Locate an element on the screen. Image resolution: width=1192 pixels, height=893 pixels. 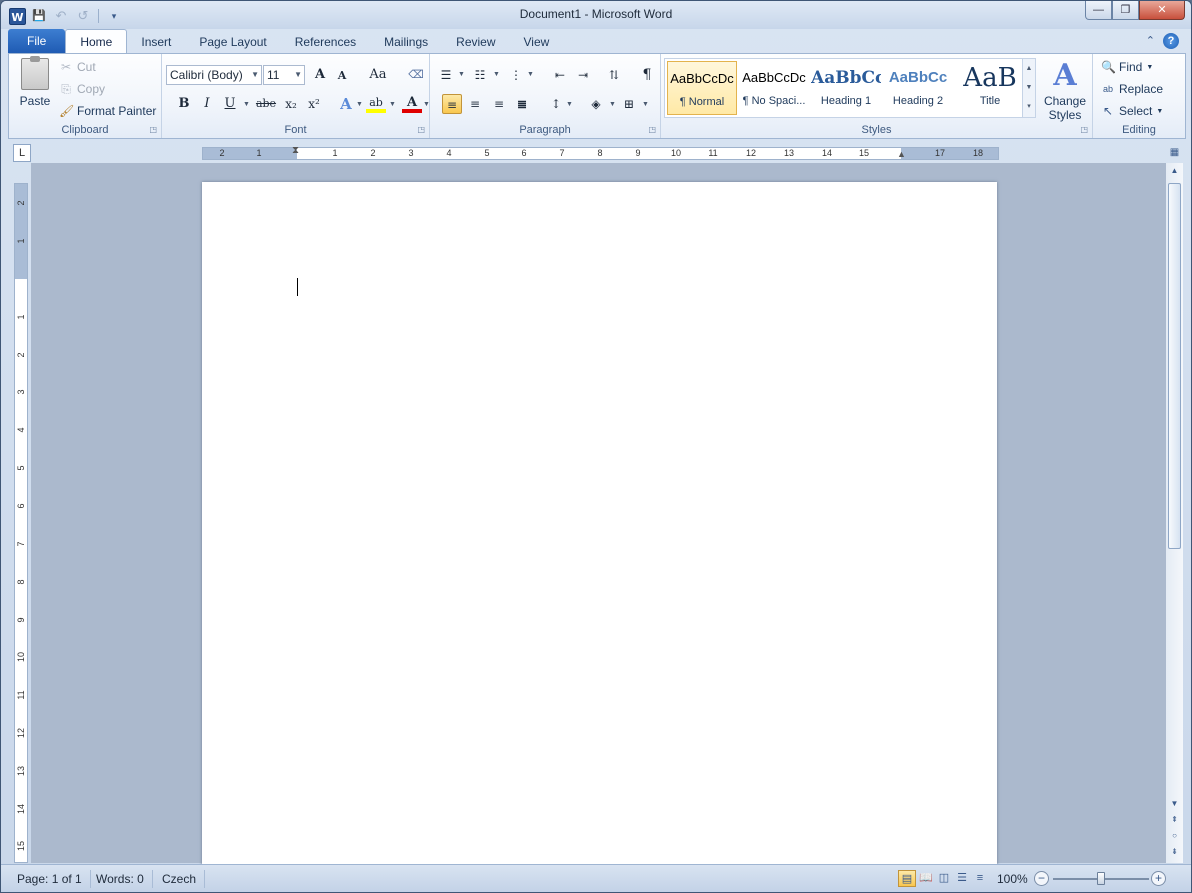
font-family-combo: Calibri (Body) ▼ is located at coordinates (214, 75).